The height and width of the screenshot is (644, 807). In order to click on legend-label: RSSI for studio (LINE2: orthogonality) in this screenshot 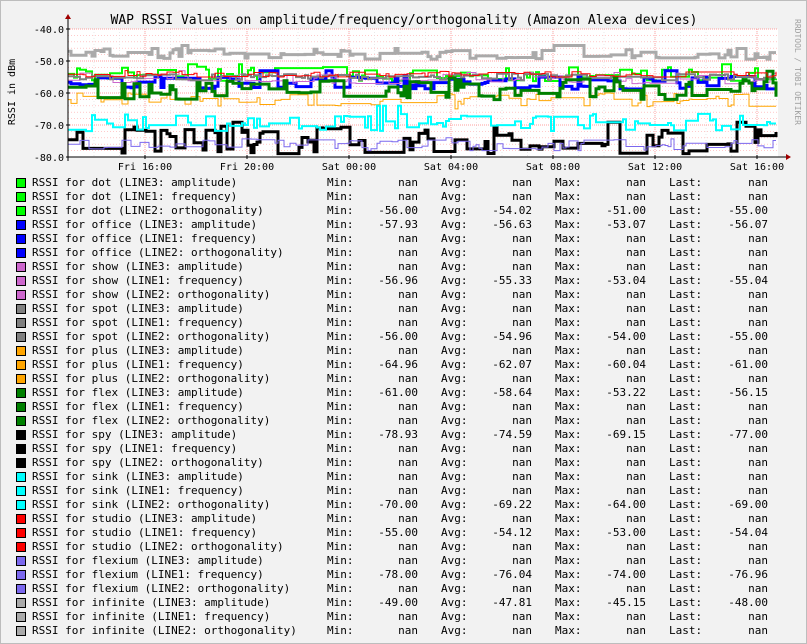, I will do `click(158, 546)`.